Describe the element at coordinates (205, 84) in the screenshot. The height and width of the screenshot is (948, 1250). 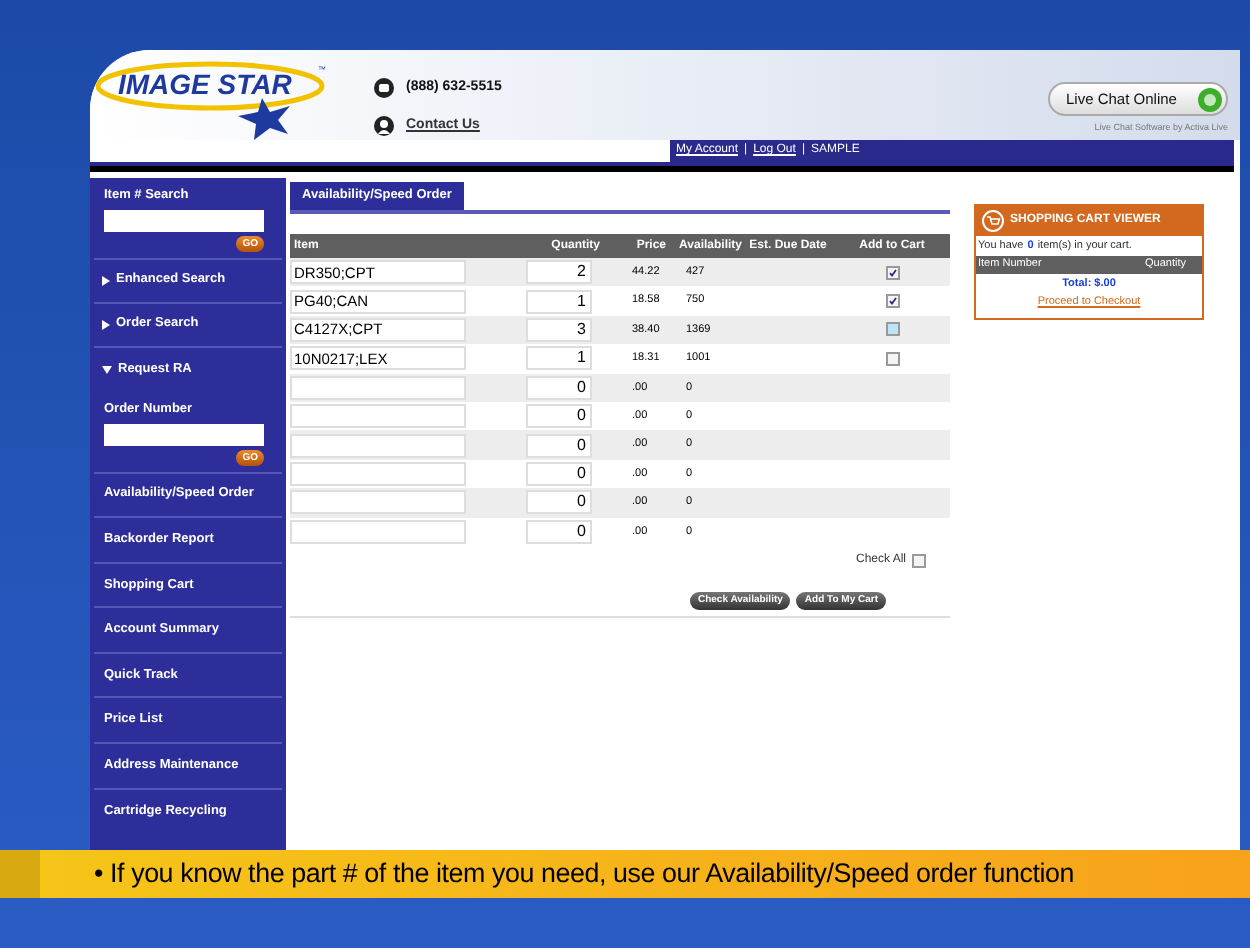
I see `logo-text: IMAGE STAR` at that location.